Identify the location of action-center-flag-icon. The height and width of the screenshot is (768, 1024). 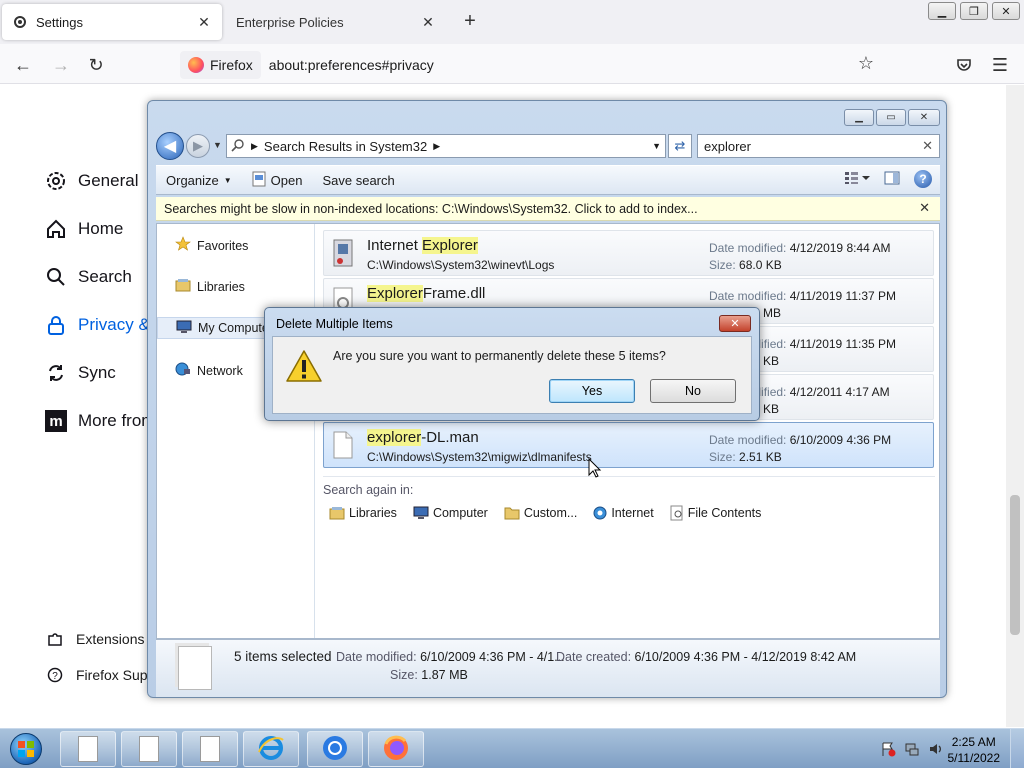
(888, 750).